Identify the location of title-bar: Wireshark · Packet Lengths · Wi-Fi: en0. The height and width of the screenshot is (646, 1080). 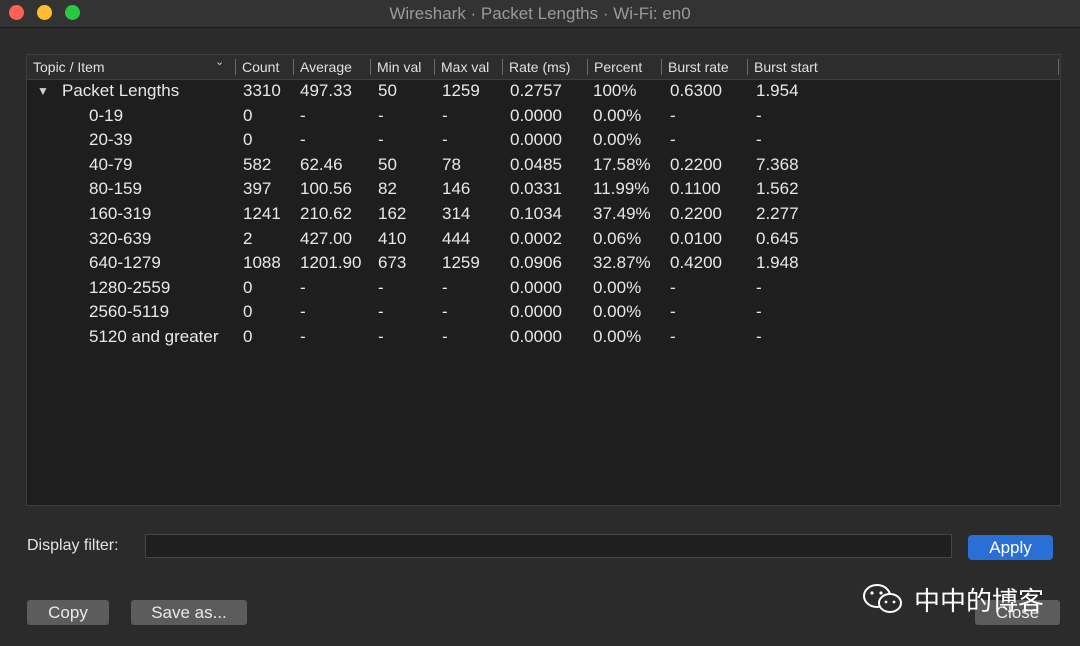
(540, 14).